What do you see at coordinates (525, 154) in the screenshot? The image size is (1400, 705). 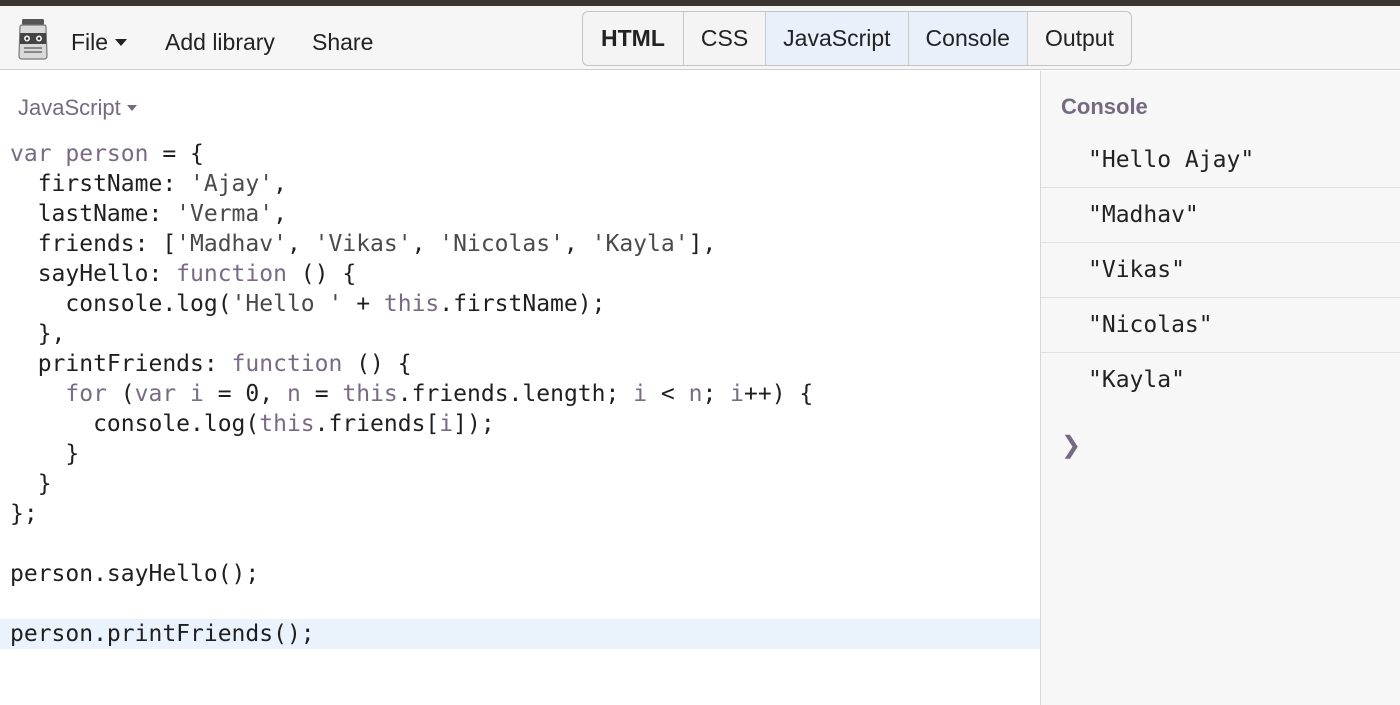 I see `code-line: var person = {` at bounding box center [525, 154].